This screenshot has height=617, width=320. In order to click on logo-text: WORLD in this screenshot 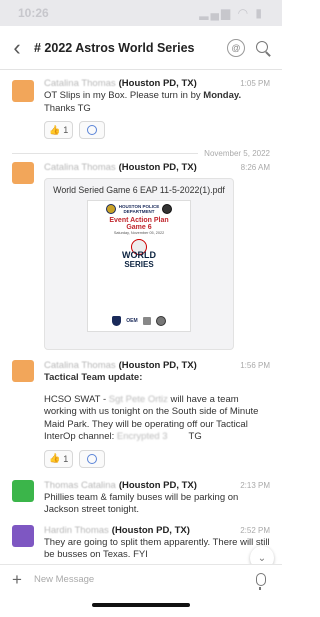, I will do `click(139, 255)`.